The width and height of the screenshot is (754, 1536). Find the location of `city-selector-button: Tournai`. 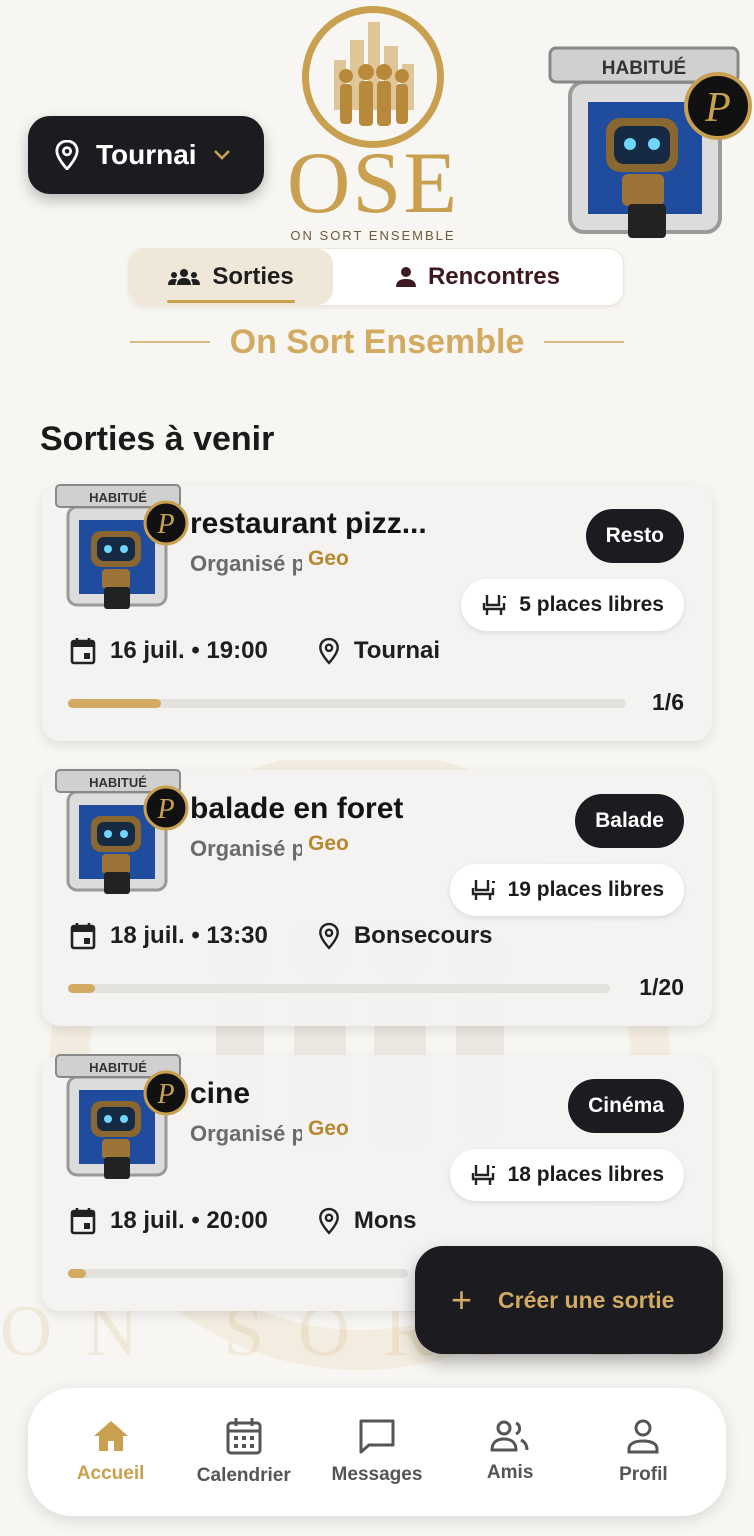

city-selector-button: Tournai is located at coordinates (146, 155).